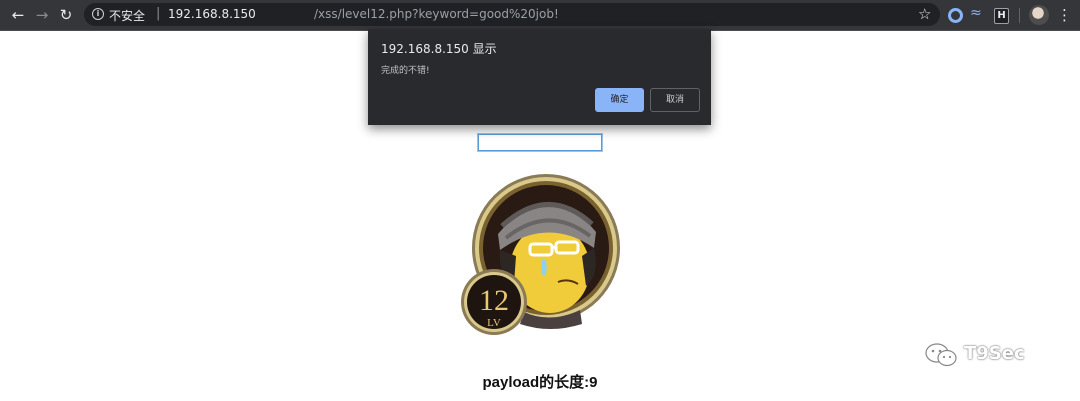 Image resolution: width=1080 pixels, height=401 pixels. Describe the element at coordinates (540, 254) in the screenshot. I see `level-avatar-image: 12 LV` at that location.